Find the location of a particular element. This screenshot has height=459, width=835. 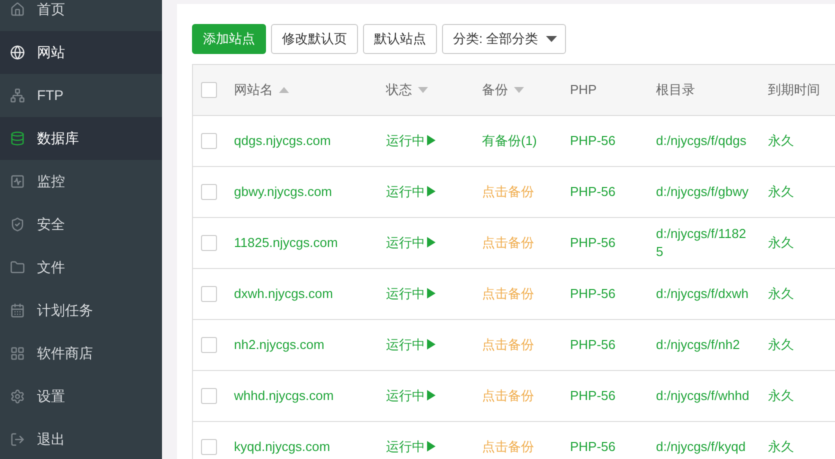

site-name-link: qdgs.njycgs.com is located at coordinates (282, 140).